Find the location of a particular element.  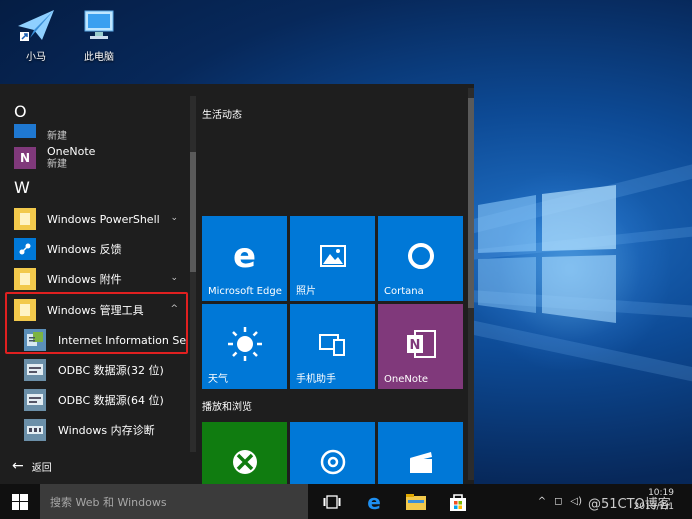

list-item-odbc-64: ODBC 数据源(64 位) is located at coordinates (106, 400).